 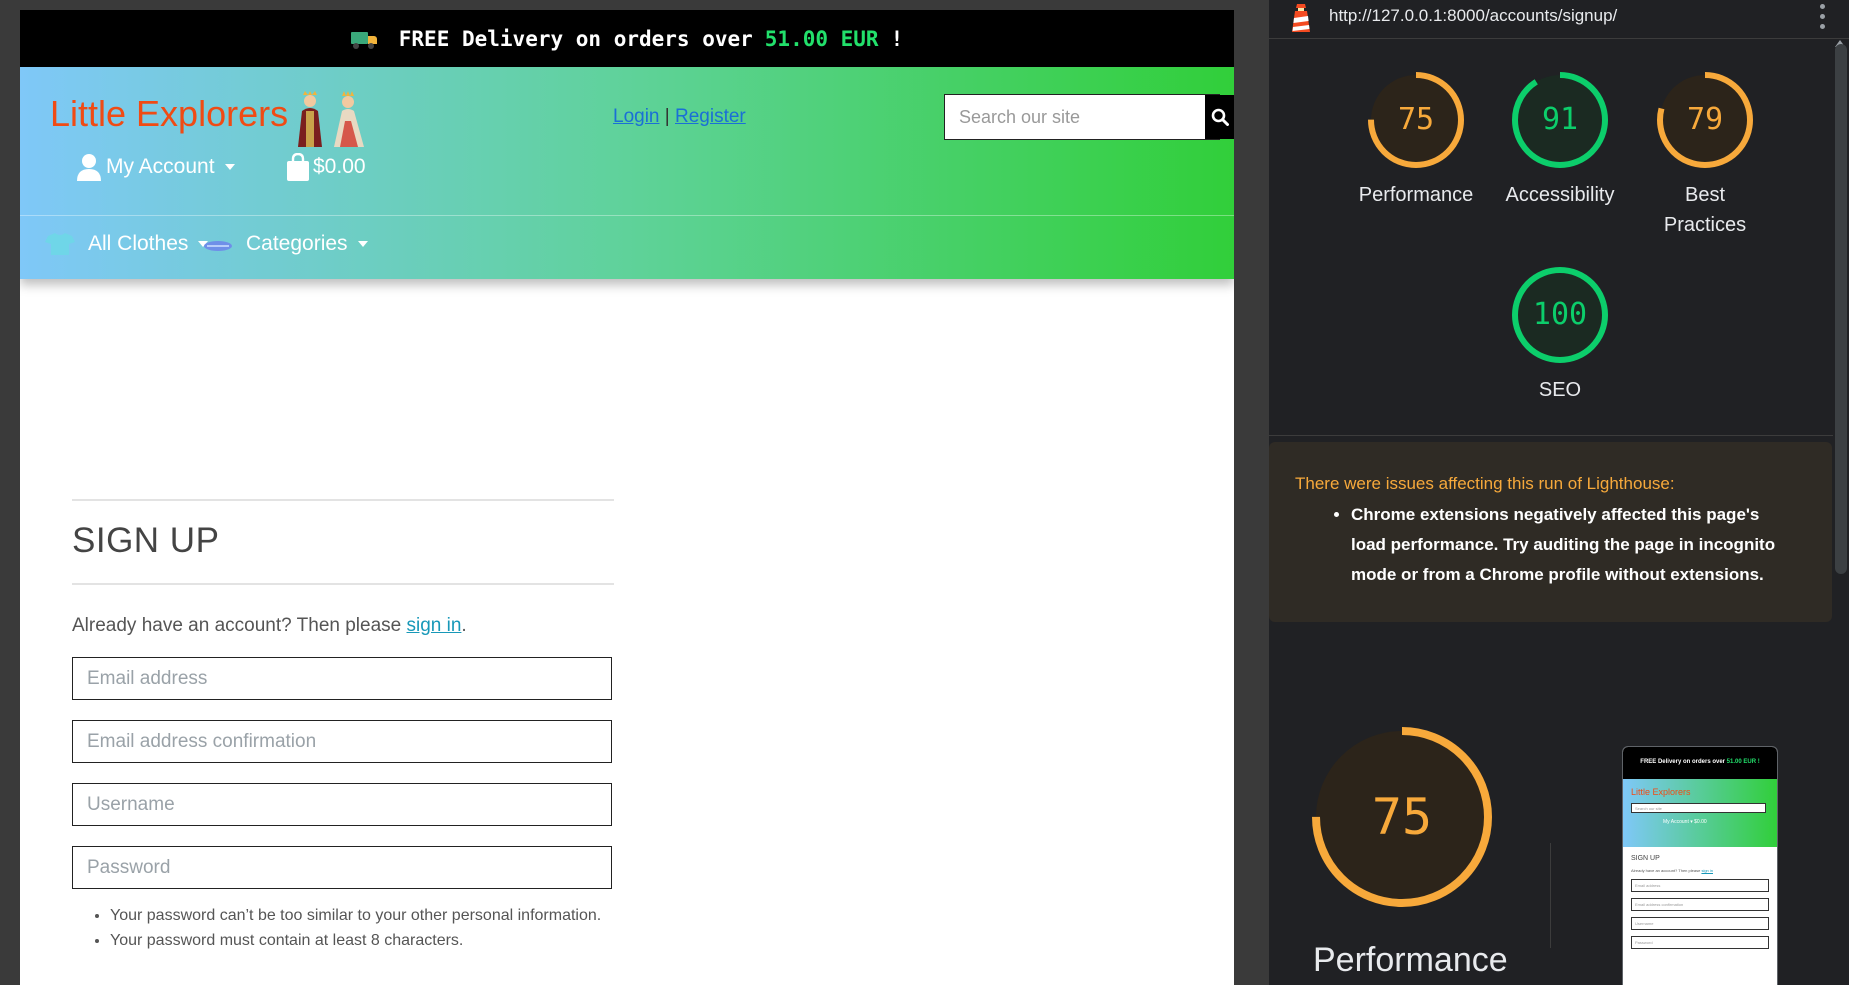 What do you see at coordinates (138, 243) in the screenshot?
I see `nav-all-clothes-label: All Clothes` at bounding box center [138, 243].